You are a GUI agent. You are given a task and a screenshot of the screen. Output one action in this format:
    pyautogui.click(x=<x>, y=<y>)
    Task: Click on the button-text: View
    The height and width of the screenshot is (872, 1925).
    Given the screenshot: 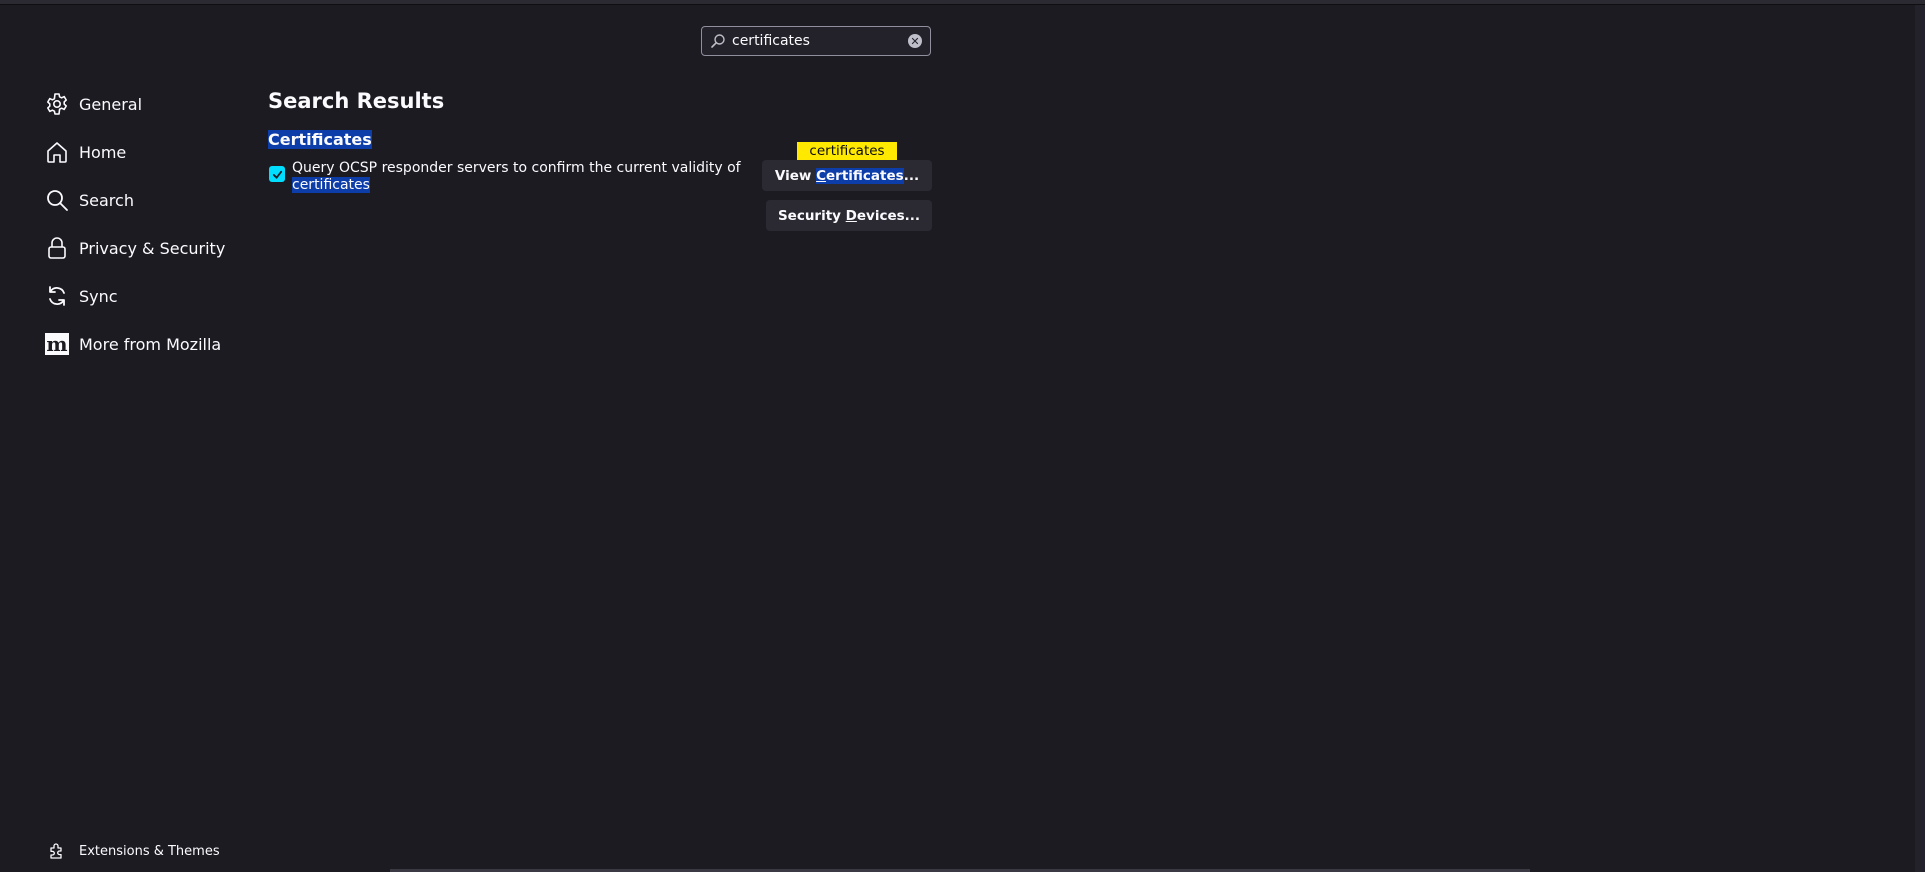 What is the action you would take?
    pyautogui.click(x=793, y=175)
    